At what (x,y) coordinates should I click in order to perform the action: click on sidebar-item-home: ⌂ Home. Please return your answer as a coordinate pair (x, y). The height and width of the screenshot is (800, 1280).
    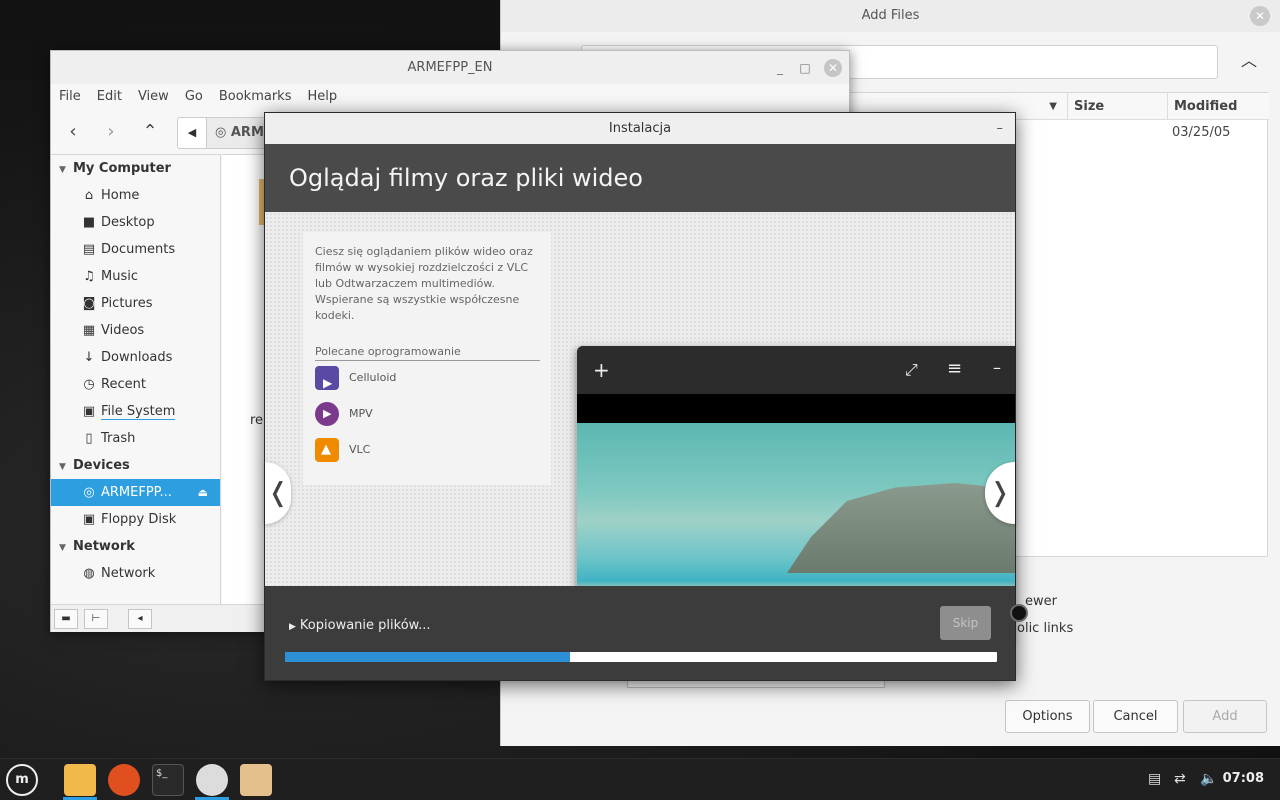
    Looking at the image, I should click on (135, 195).